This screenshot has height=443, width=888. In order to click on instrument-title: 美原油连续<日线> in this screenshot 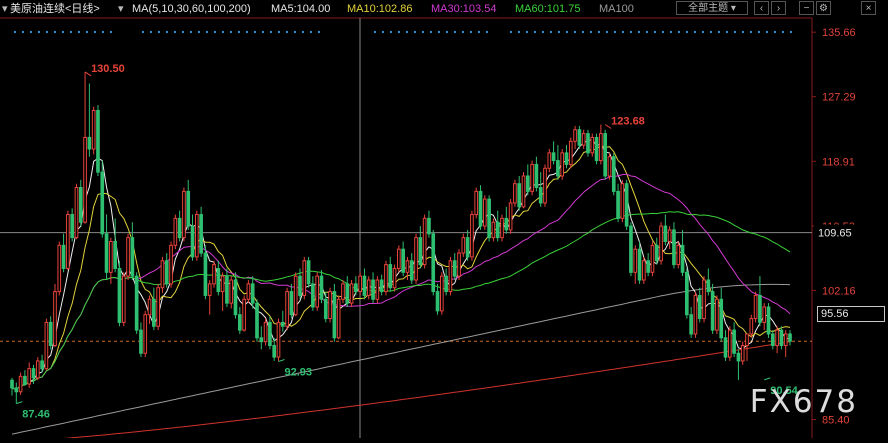, I will do `click(55, 9)`.